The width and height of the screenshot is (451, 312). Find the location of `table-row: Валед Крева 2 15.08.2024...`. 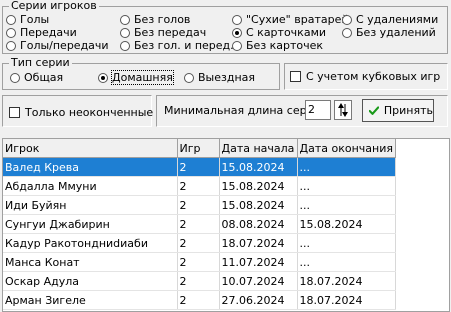

table-row: Валед Крева 2 15.08.2024... is located at coordinates (199, 167).